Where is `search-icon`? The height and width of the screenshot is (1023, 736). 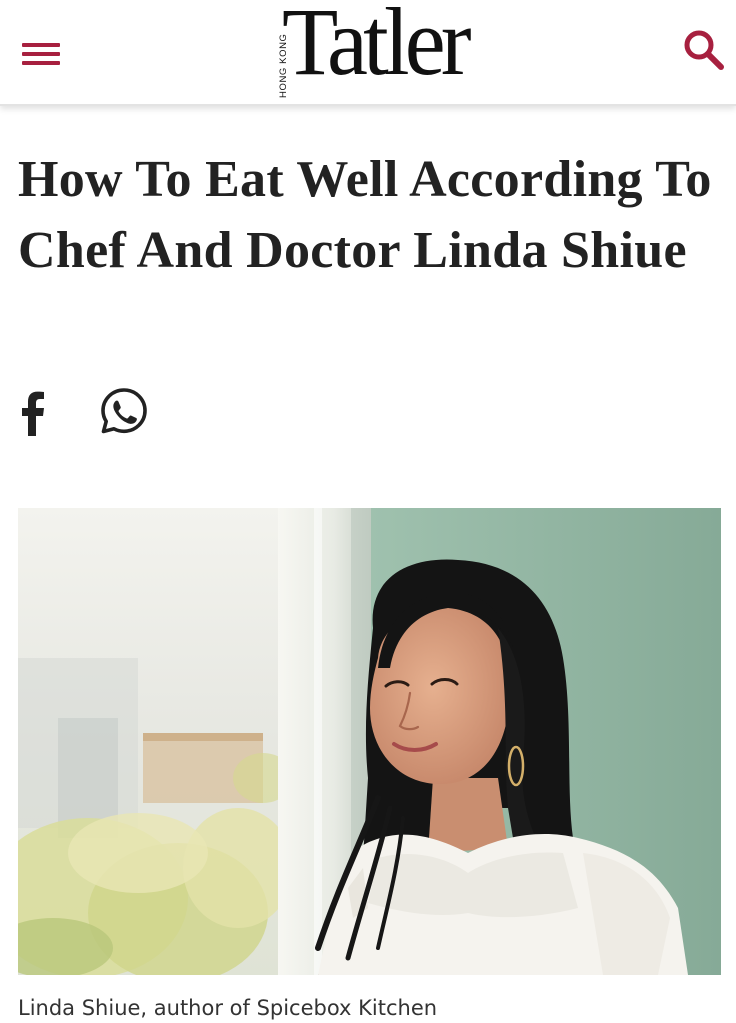 search-icon is located at coordinates (705, 52).